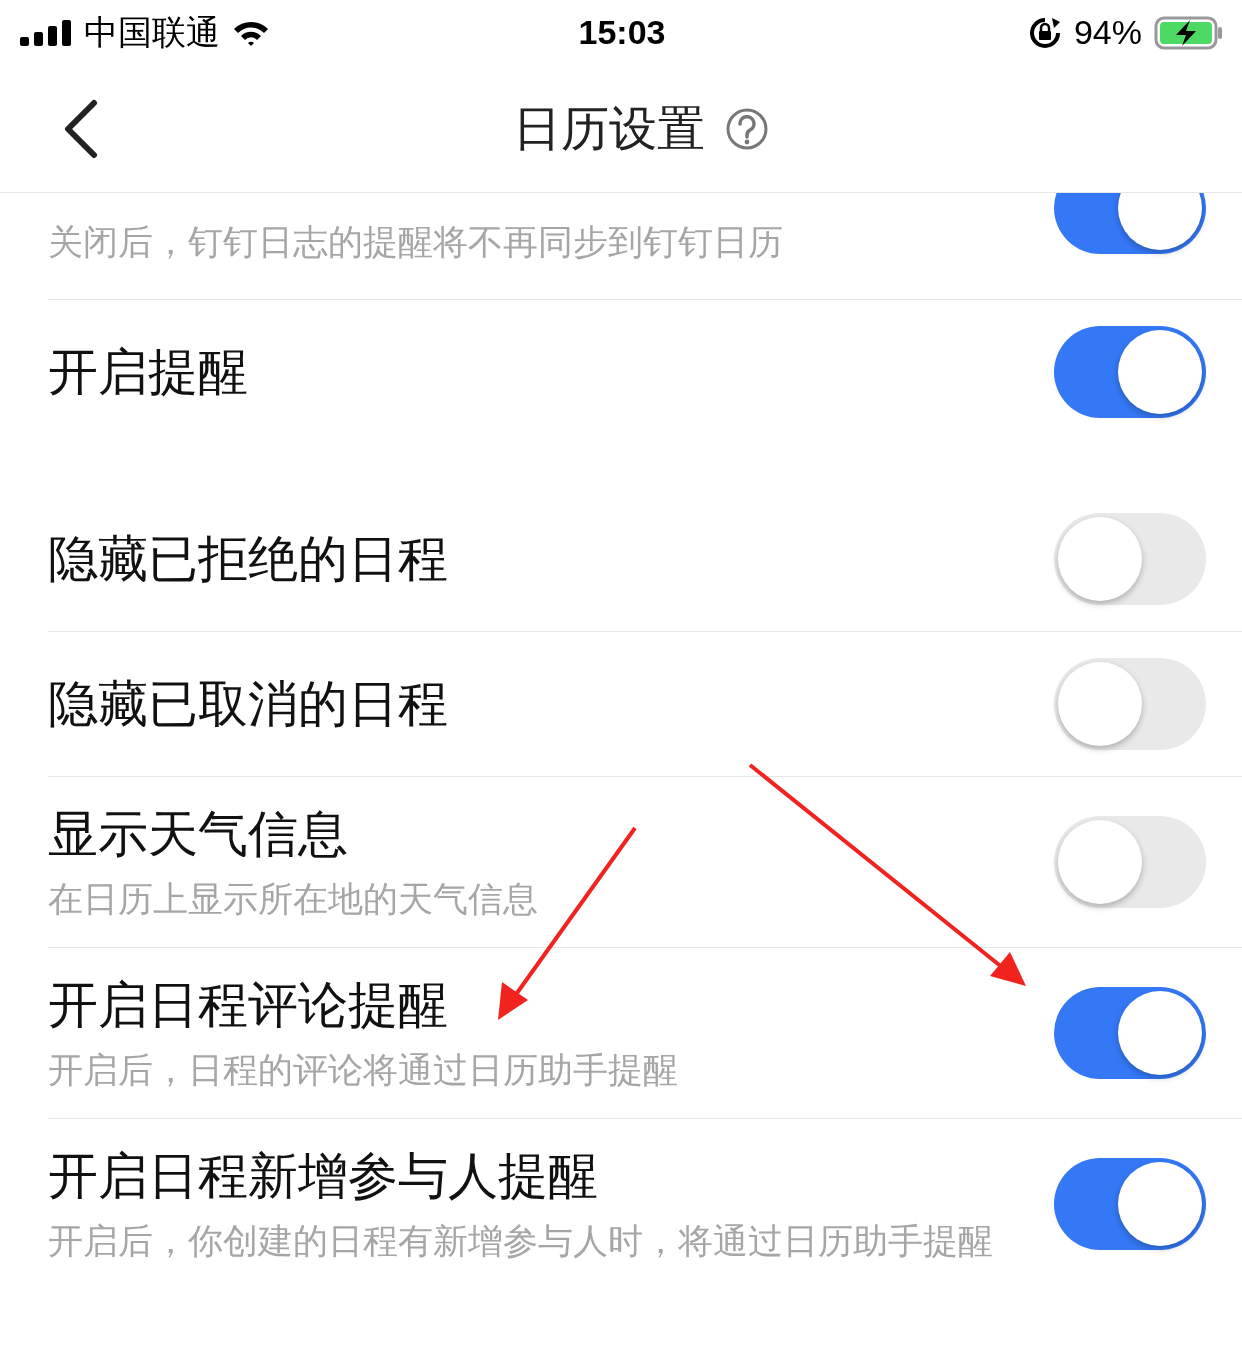 The image size is (1242, 1360). I want to click on status-time: 15:03, so click(622, 32).